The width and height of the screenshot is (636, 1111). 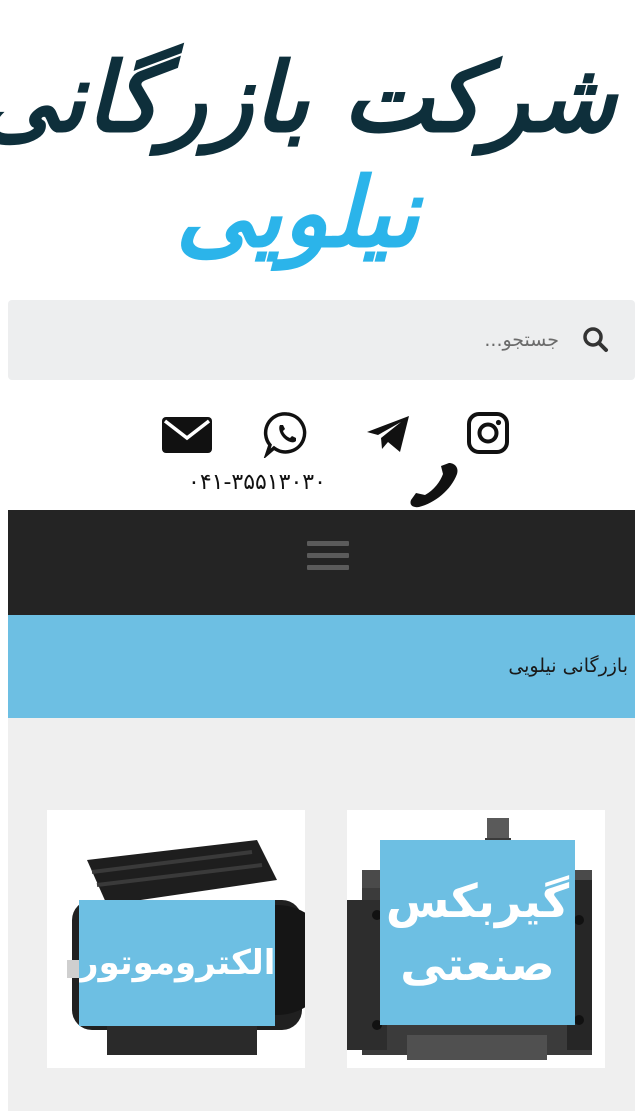 I want to click on phone-number: ۰۴۱-۳۵۵۱۳۰۳۰, so click(x=257, y=482).